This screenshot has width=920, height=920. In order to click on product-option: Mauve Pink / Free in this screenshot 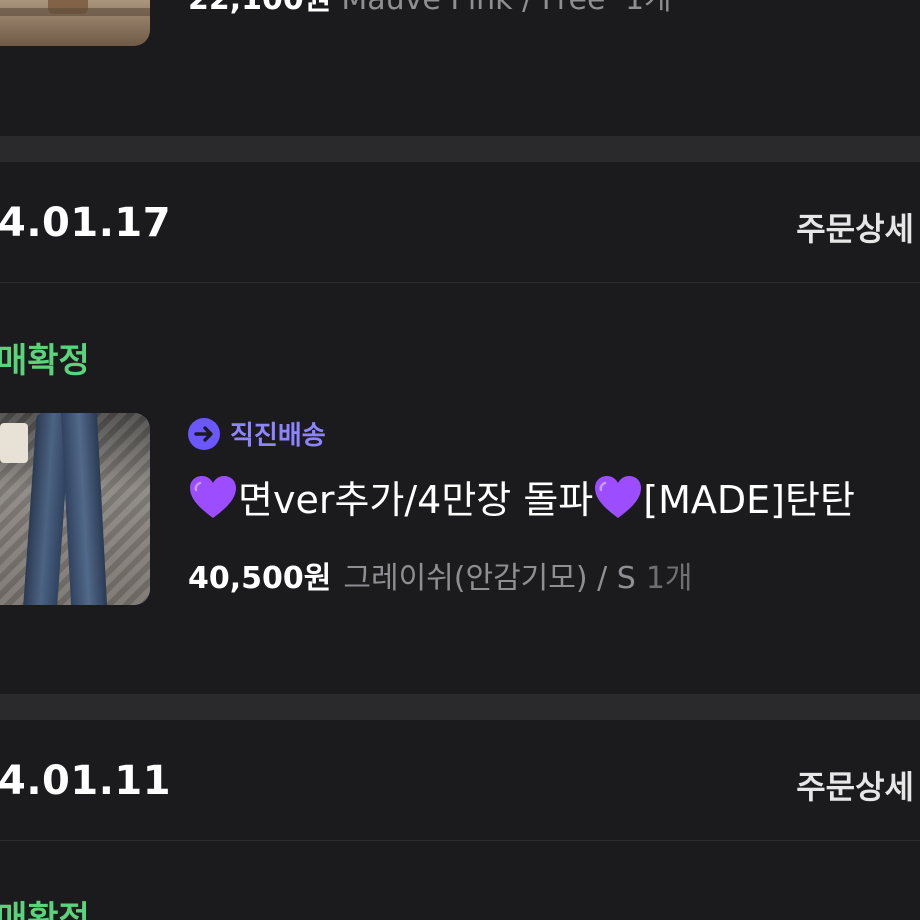, I will do `click(473, 8)`.